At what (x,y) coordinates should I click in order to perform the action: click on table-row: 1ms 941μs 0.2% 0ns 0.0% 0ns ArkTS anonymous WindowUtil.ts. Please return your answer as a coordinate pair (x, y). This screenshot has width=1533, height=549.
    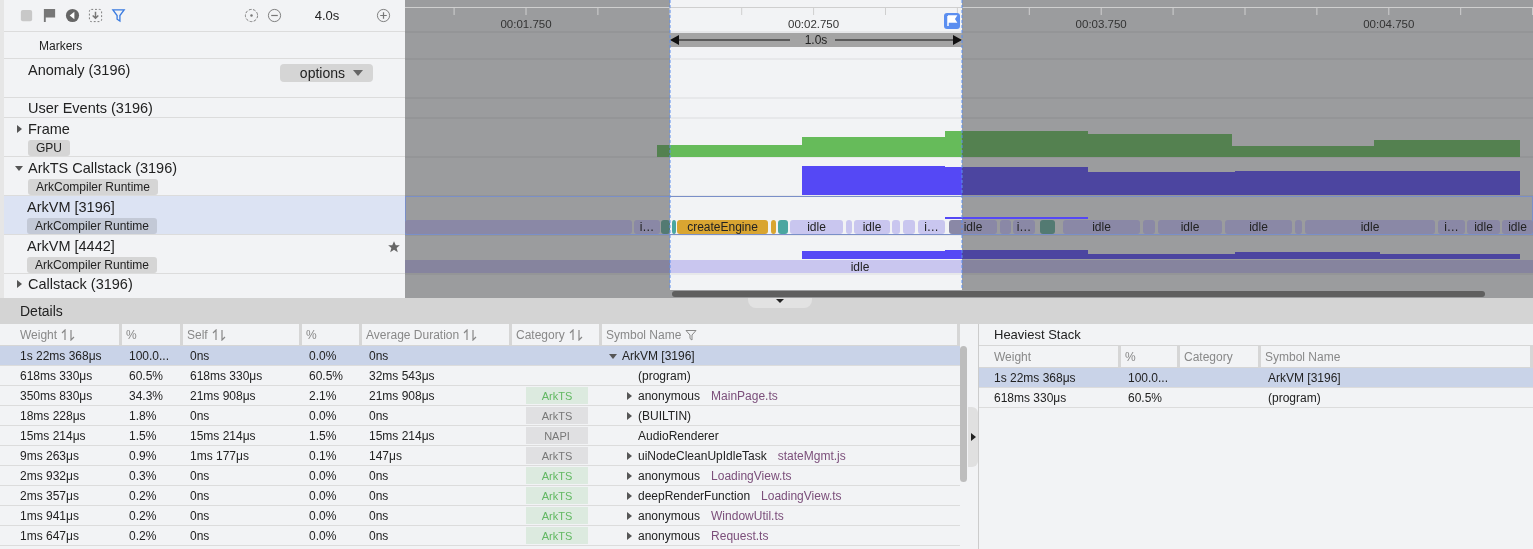
    Looking at the image, I should click on (480, 516).